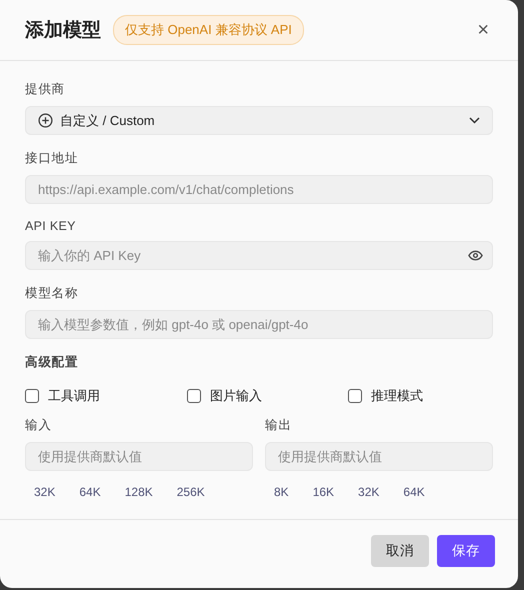 This screenshot has height=590, width=524. What do you see at coordinates (323, 492) in the screenshot?
I see `preset-option: 16K` at bounding box center [323, 492].